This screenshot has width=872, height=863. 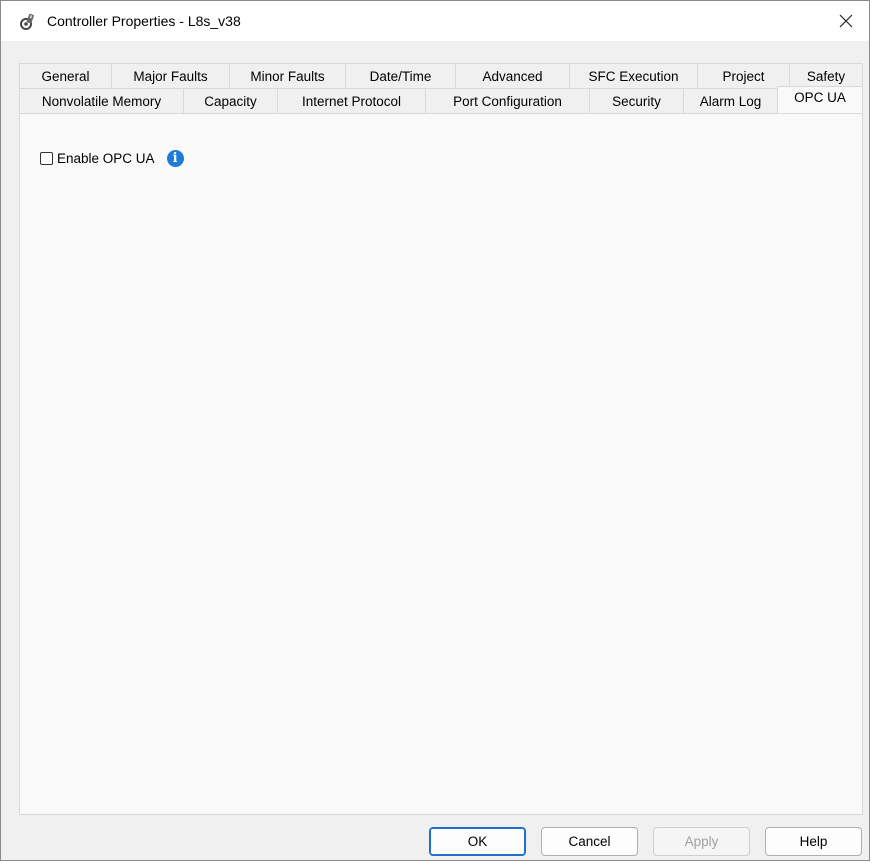 What do you see at coordinates (106, 158) in the screenshot?
I see `enable-opcua-label: Enable OPC UA` at bounding box center [106, 158].